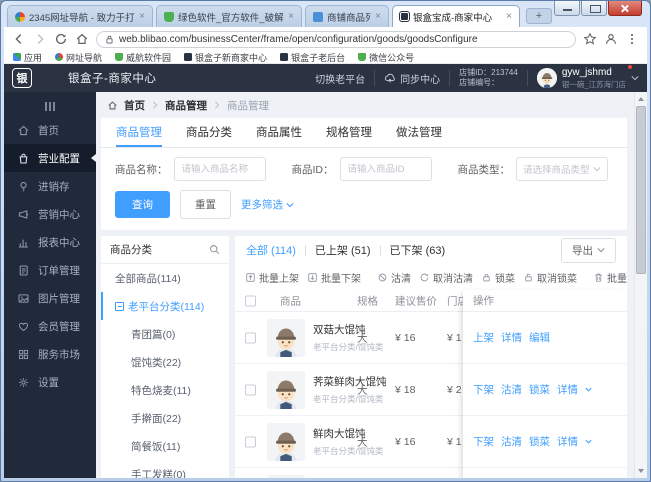  Describe the element at coordinates (50, 130) in the screenshot. I see `sidebar-item-home: 首页` at that location.